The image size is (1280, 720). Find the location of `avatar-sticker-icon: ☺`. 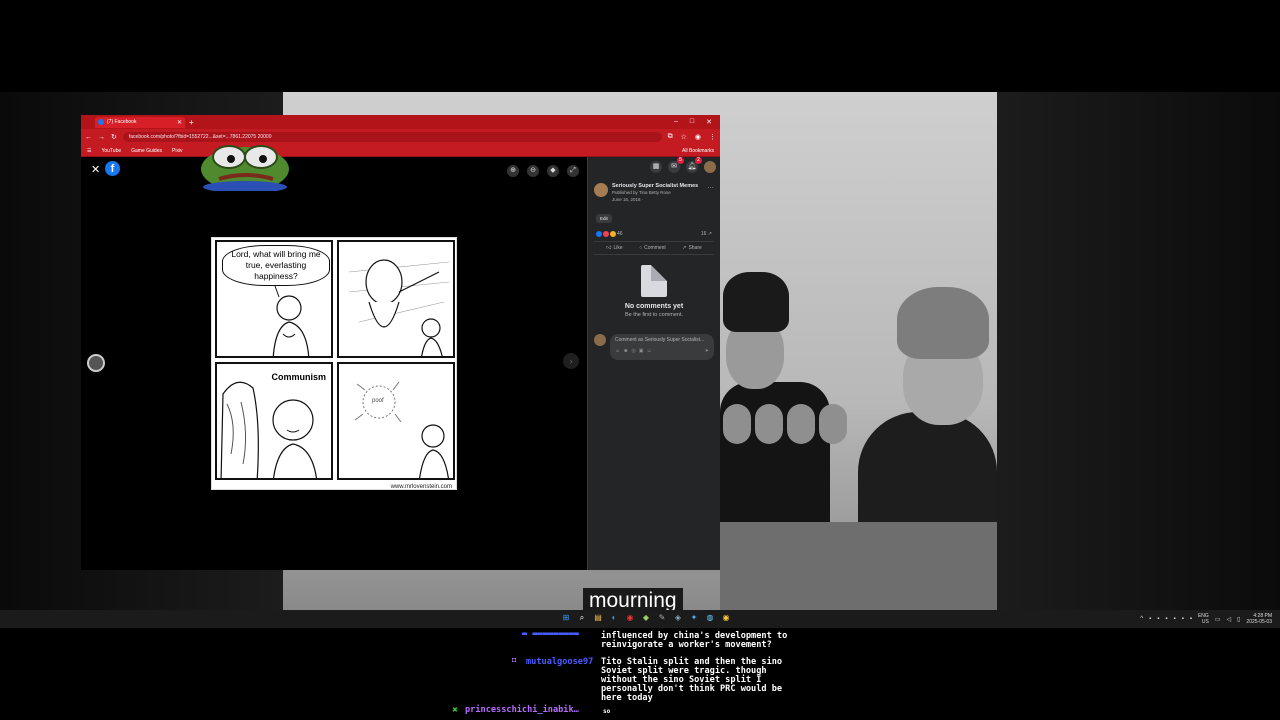

avatar-sticker-icon: ☺ is located at coordinates (648, 351).